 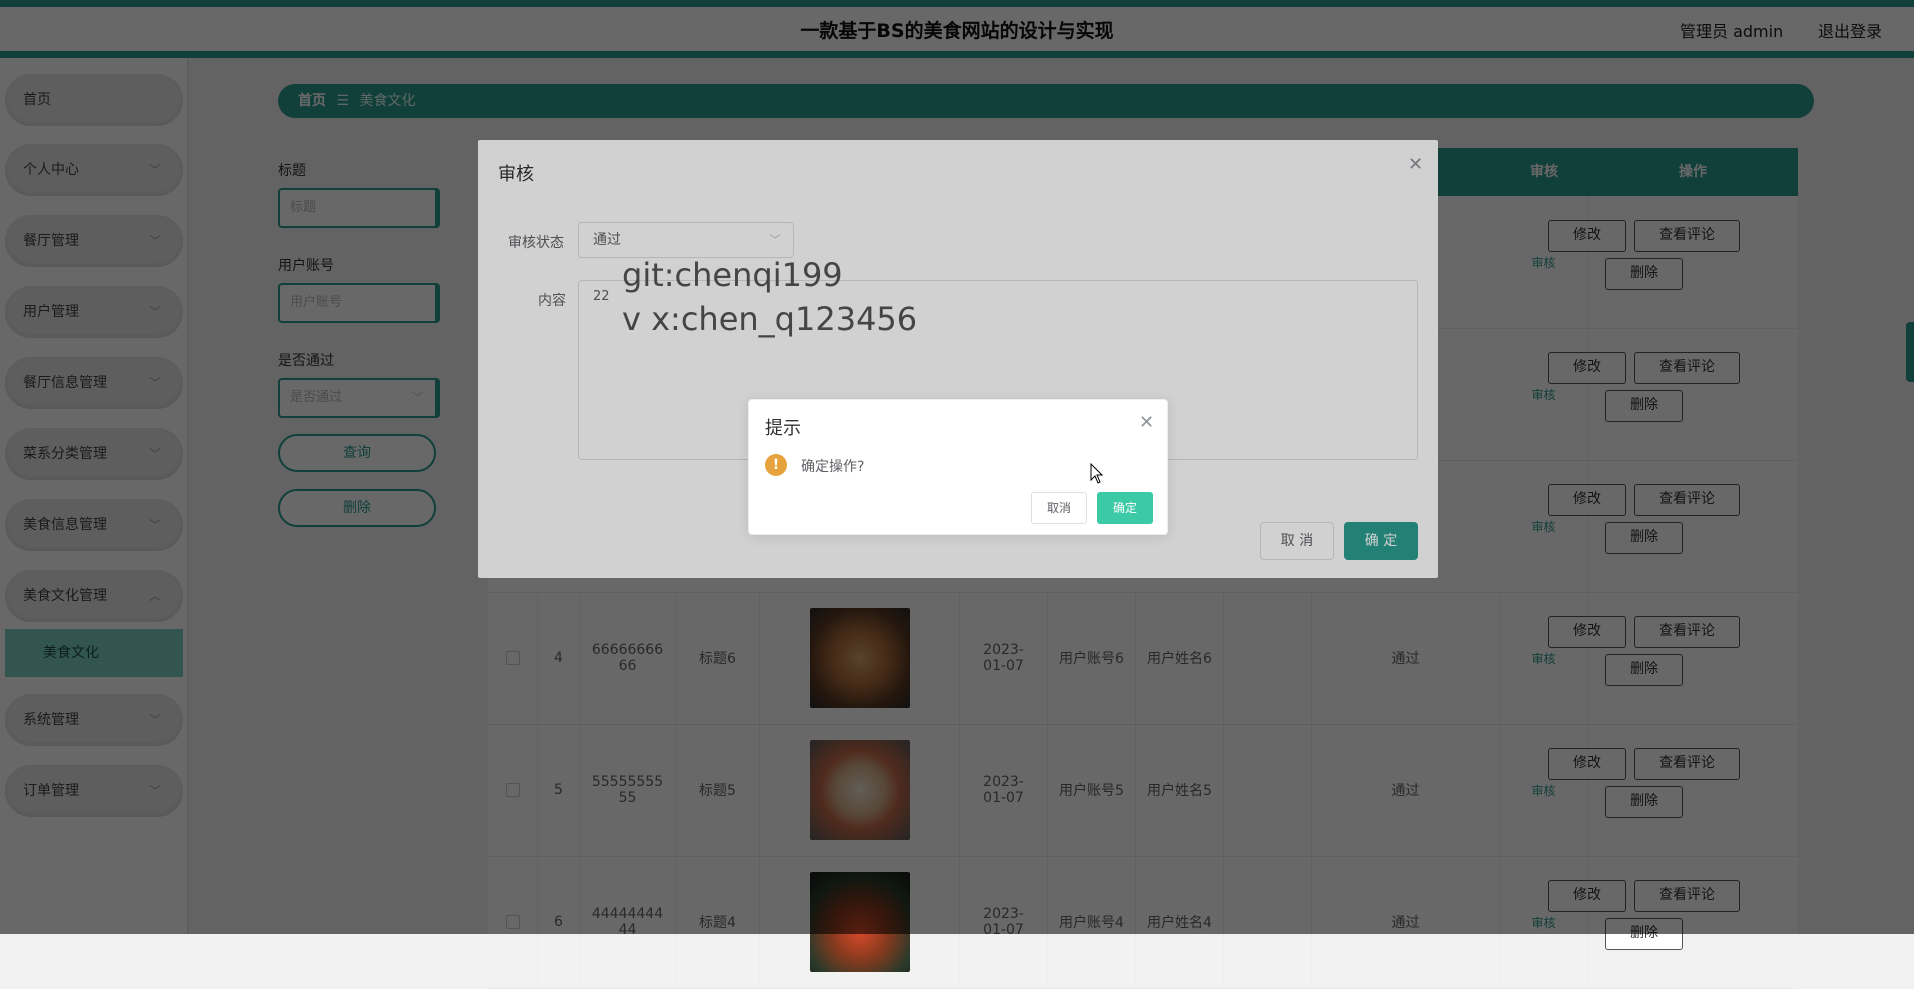 What do you see at coordinates (1097, 473) in the screenshot?
I see `mouse-cursor-icon` at bounding box center [1097, 473].